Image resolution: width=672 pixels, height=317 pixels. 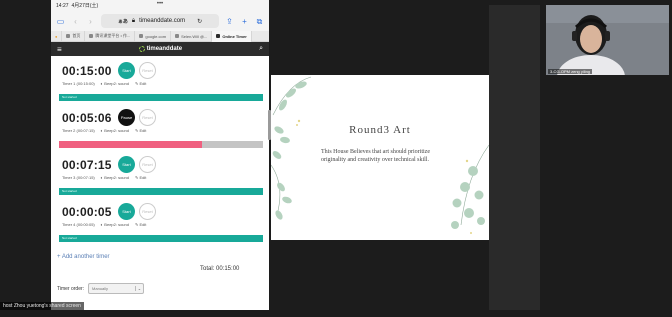 What do you see at coordinates (232, 36) in the screenshot?
I see `tab-online-timer: Online Timer` at bounding box center [232, 36].